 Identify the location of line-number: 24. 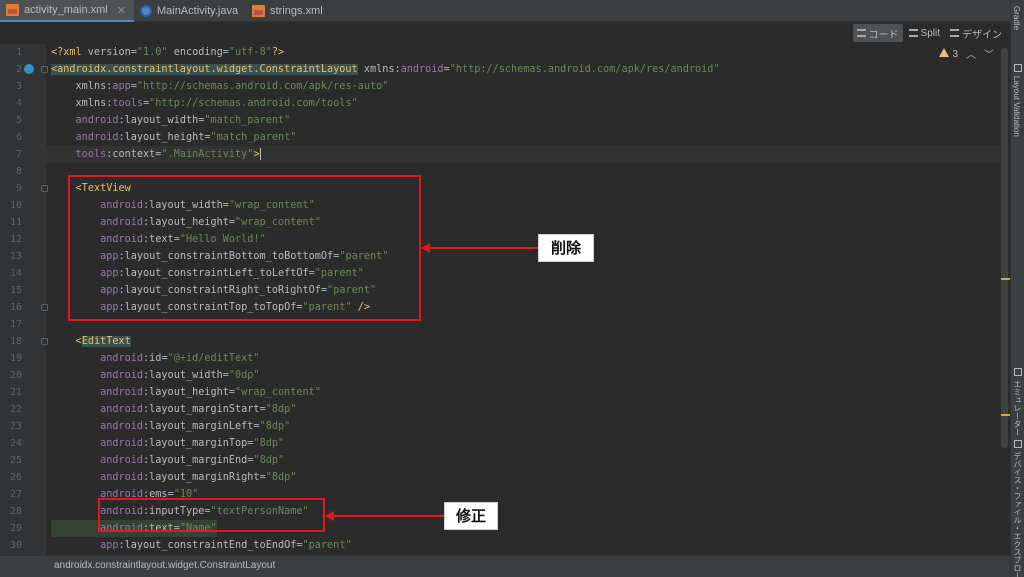
(15, 443).